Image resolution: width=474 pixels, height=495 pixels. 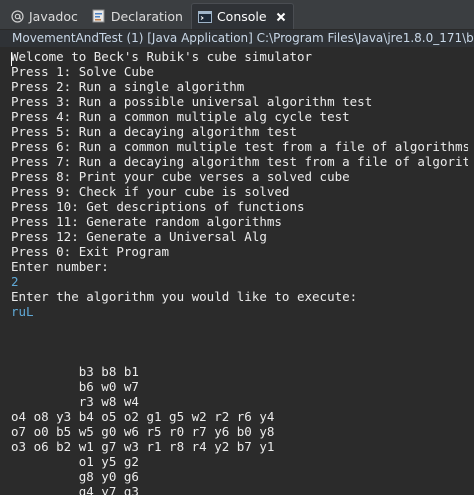 I want to click on tab-declaration: Declaration, so click(x=137, y=16).